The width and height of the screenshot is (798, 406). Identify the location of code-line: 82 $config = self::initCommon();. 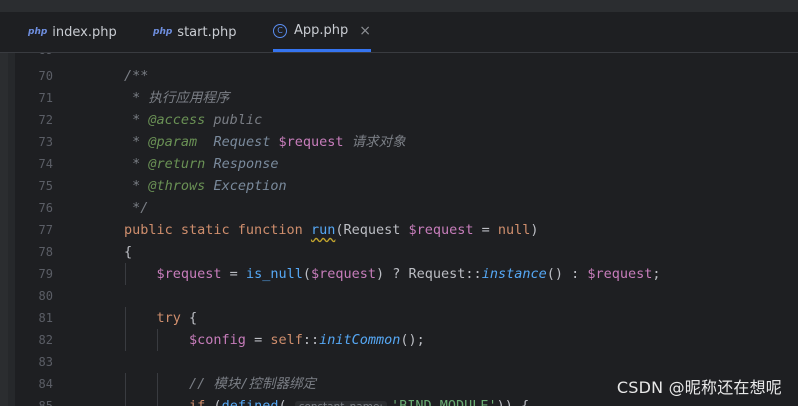
(406, 340).